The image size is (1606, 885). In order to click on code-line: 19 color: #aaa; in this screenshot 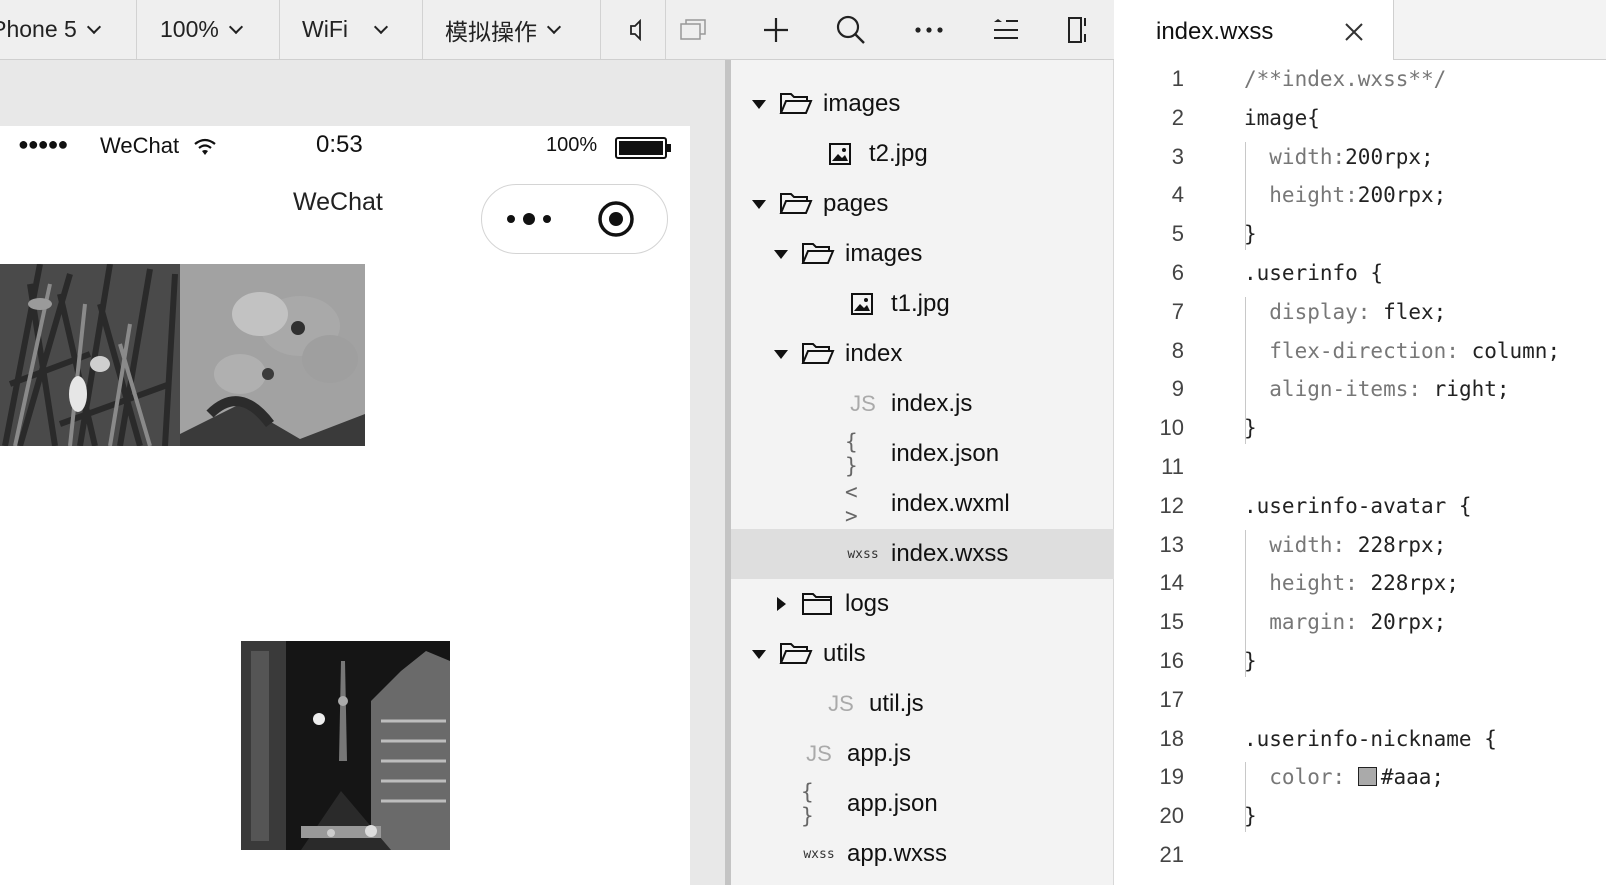, I will do `click(1360, 777)`.